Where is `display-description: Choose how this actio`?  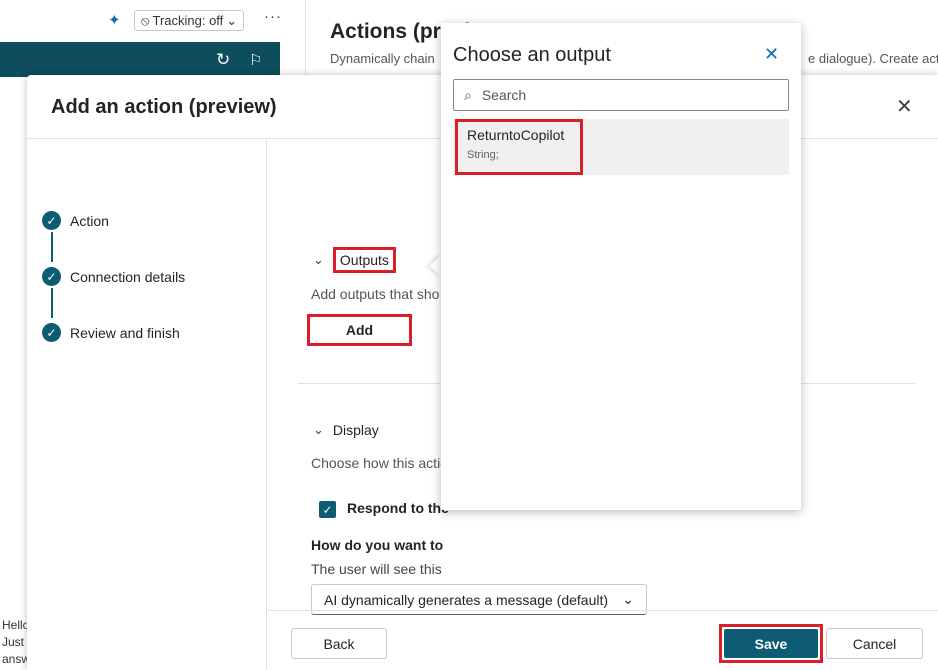
display-description: Choose how this actio is located at coordinates (379, 463).